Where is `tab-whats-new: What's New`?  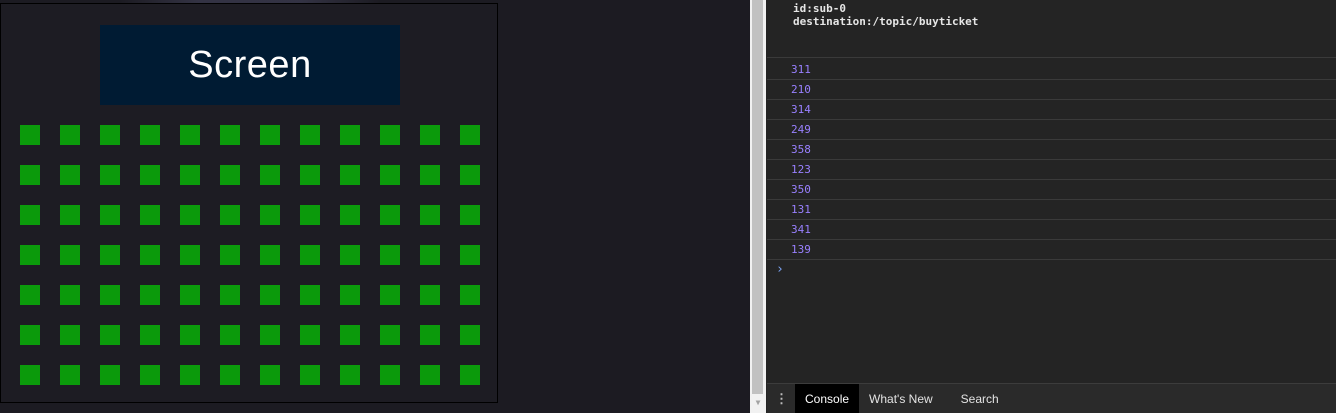 tab-whats-new: What's New is located at coordinates (901, 398).